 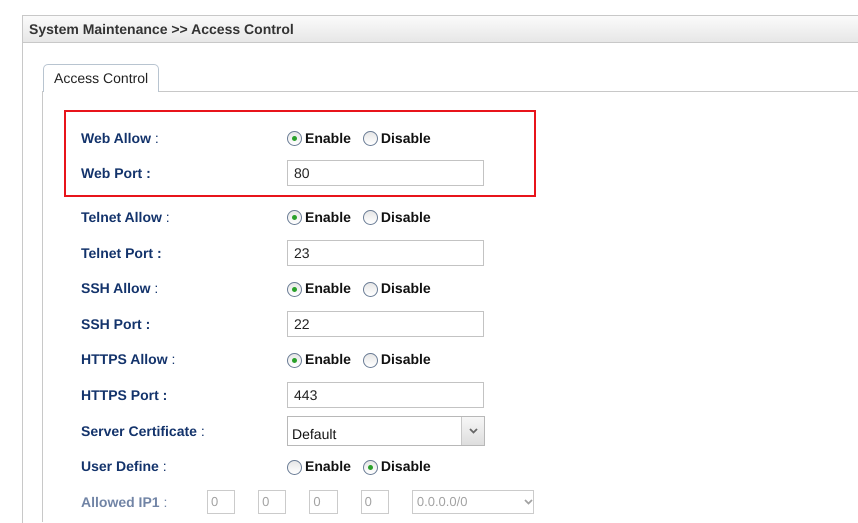 What do you see at coordinates (386, 431) in the screenshot?
I see `certificate-dropdown: Default` at bounding box center [386, 431].